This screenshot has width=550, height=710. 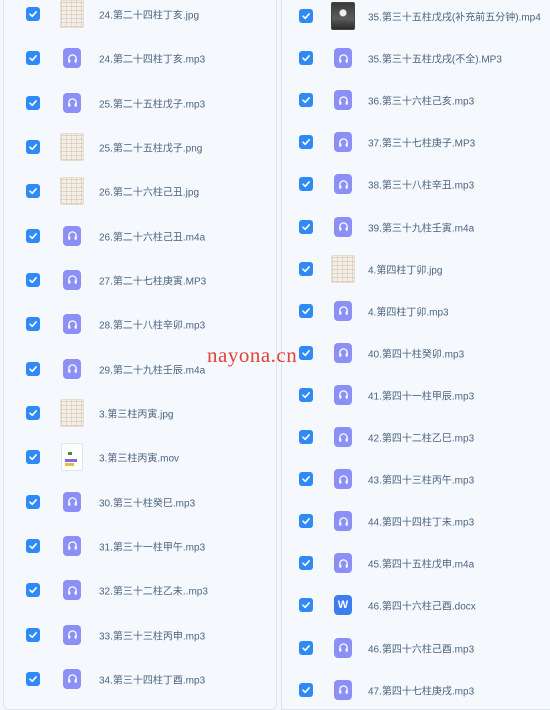 I want to click on file-row: 24.第二十四柱丁亥.mp3, so click(x=140, y=58).